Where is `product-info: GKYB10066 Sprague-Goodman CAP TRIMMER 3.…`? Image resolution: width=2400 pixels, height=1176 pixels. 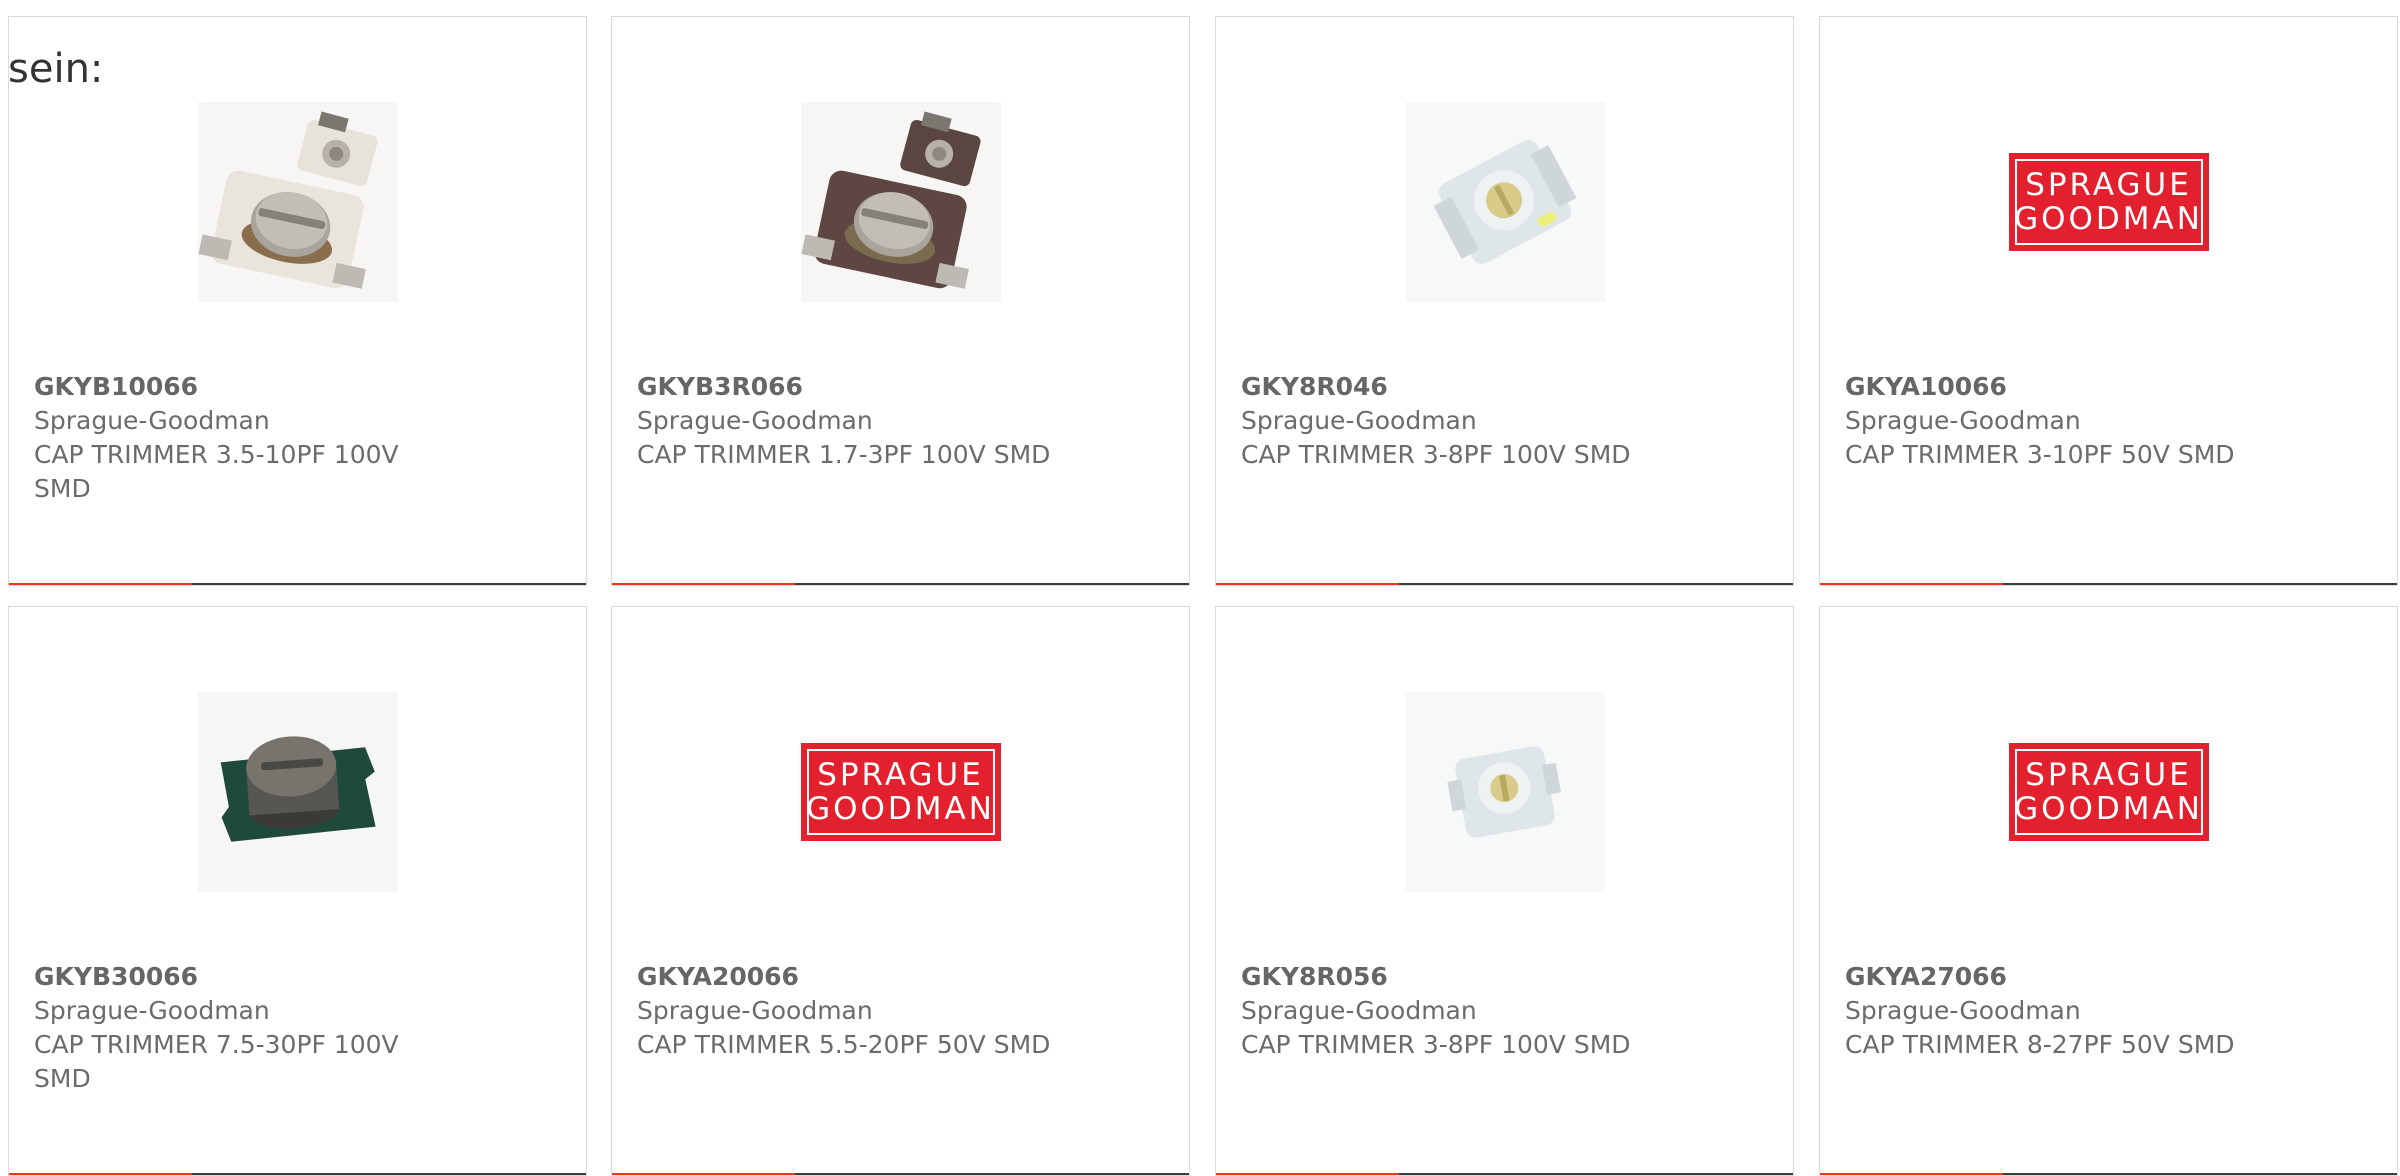
product-info: GKYB10066 Sprague-Goodman CAP TRIMMER 3.… is located at coordinates (244, 438).